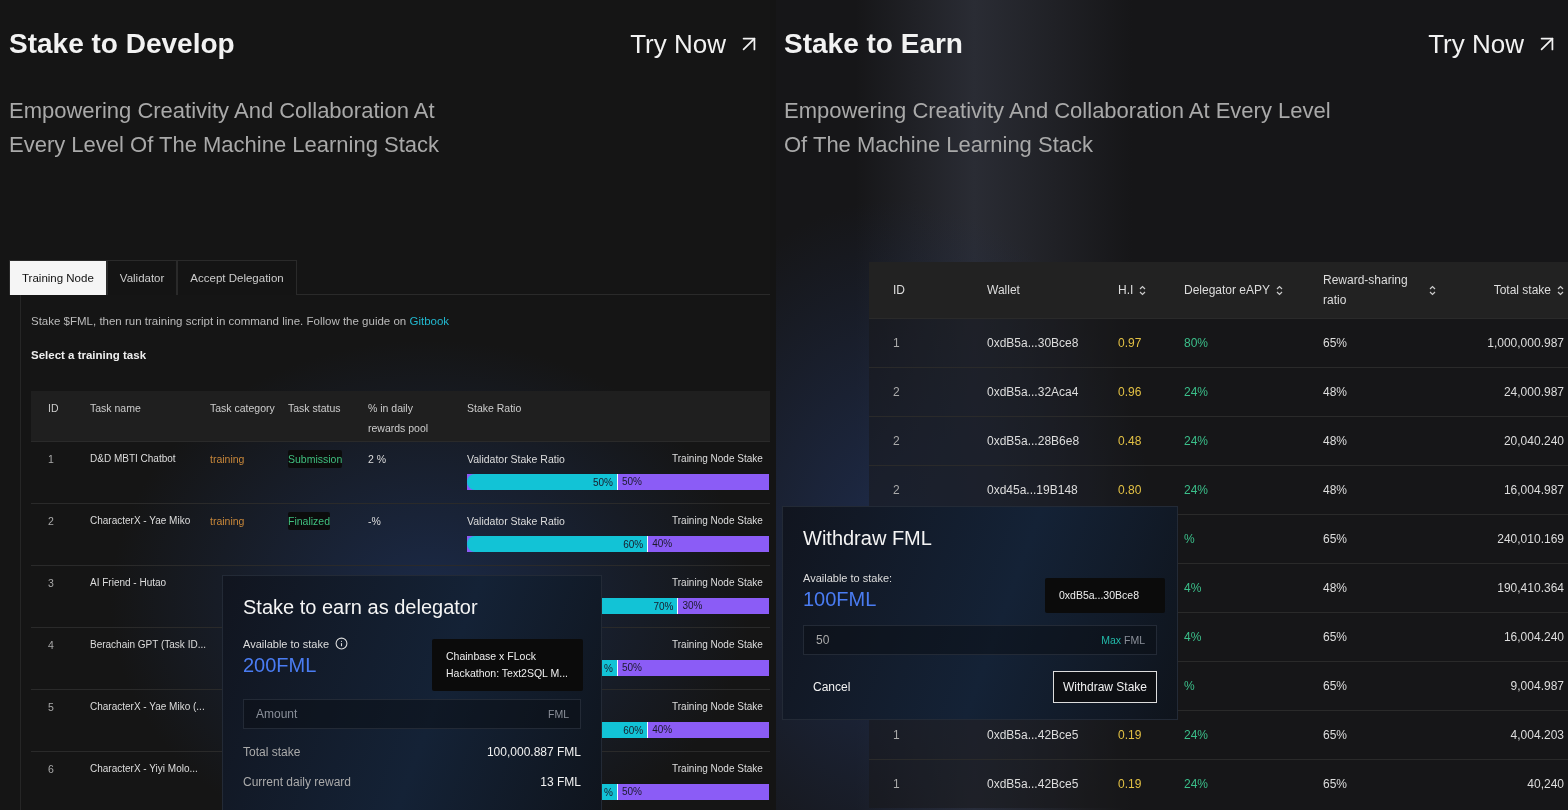 The height and width of the screenshot is (810, 1568). I want to click on column-header: H.I, so click(1126, 290).